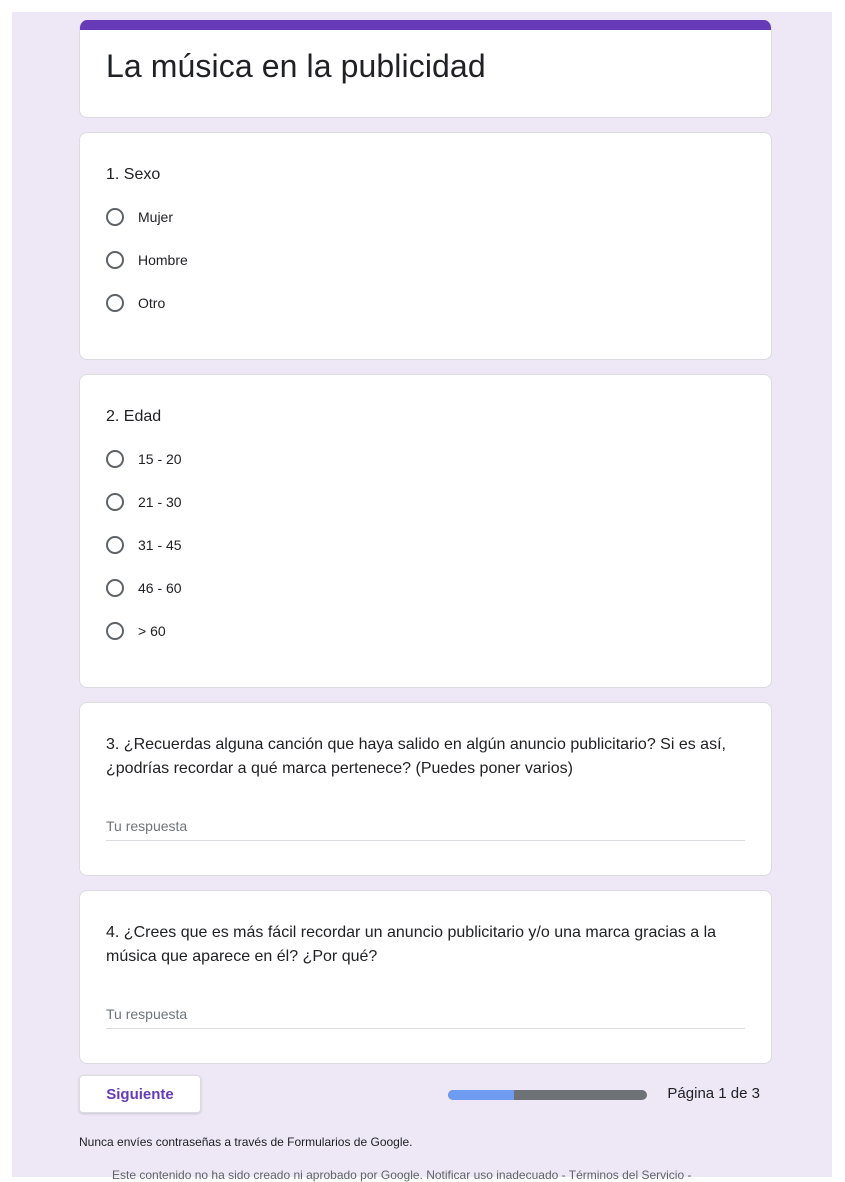 Image resolution: width=845 pixels, height=1182 pixels. I want to click on option-label: 31 - 45, so click(160, 545).